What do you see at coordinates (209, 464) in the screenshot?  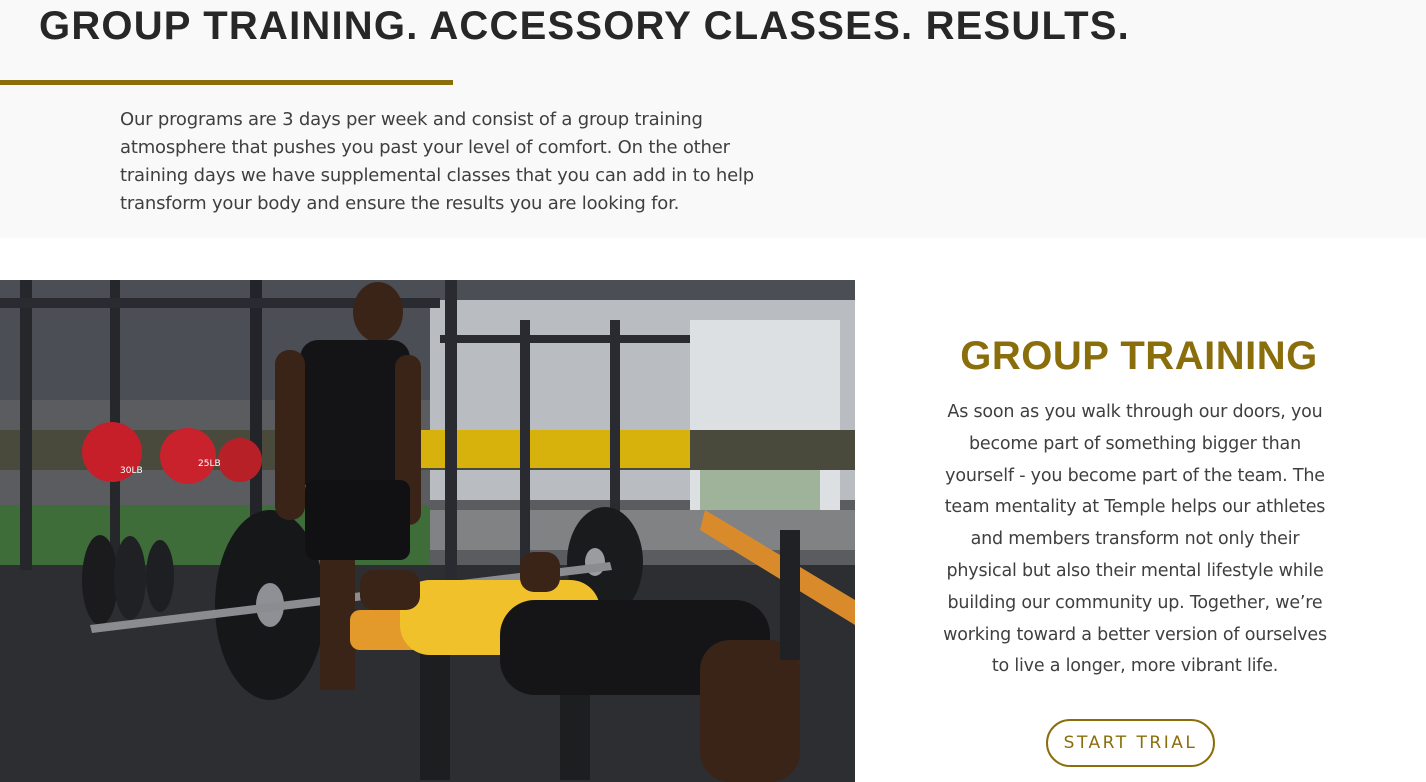 I see `ball-label-2: 25LB` at bounding box center [209, 464].